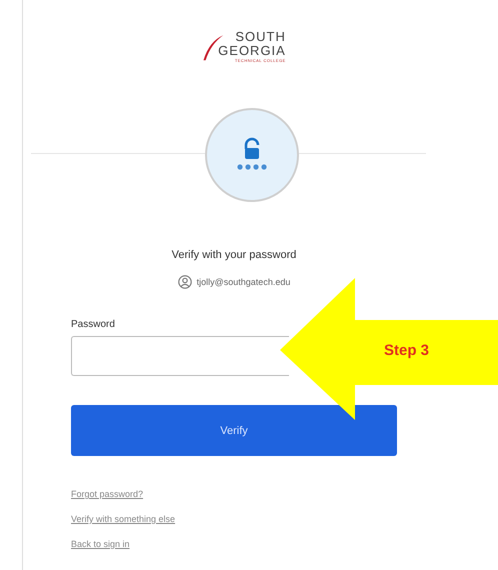 This screenshot has height=570, width=498. Describe the element at coordinates (185, 282) in the screenshot. I see `user-icon` at that location.